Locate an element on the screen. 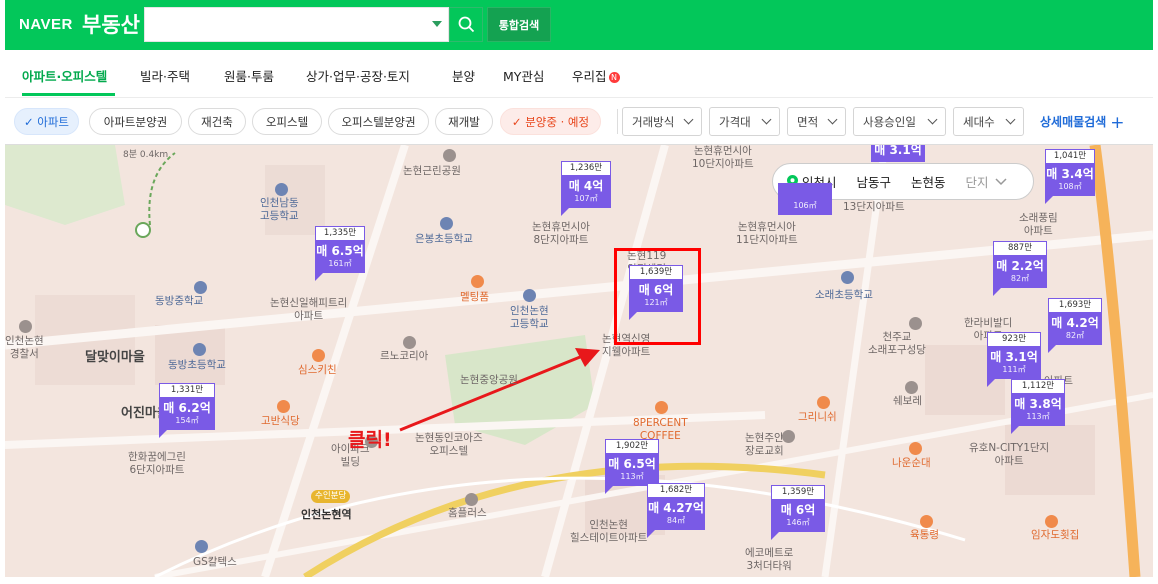  marker-unit-price: 1,682만 is located at coordinates (676, 490).